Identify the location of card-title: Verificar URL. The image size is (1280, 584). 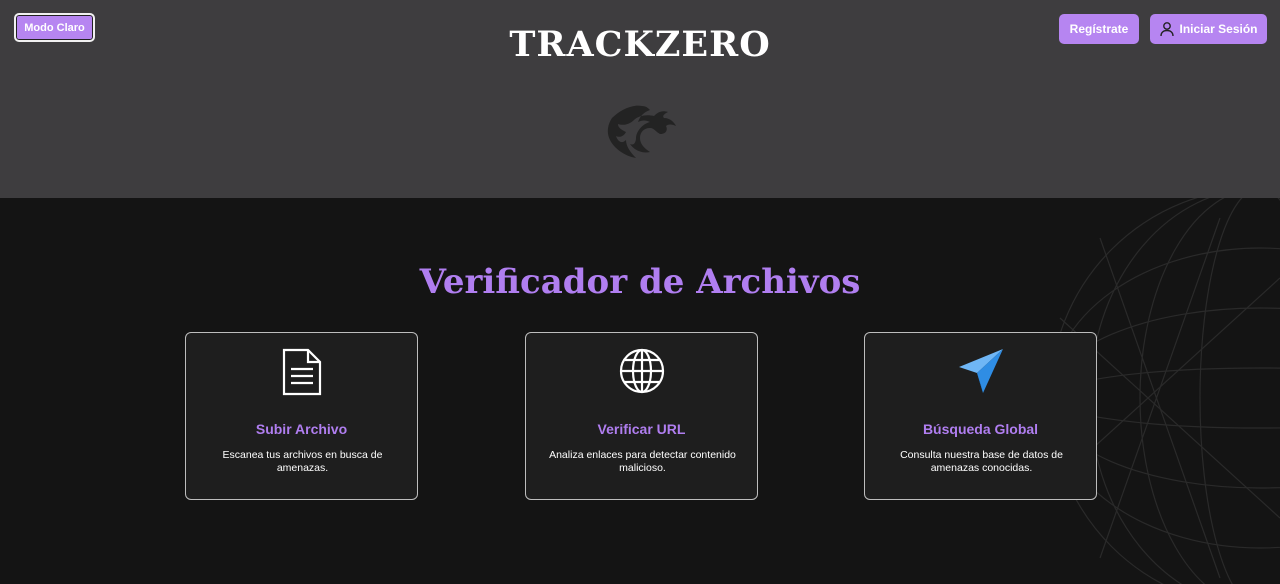
(641, 429).